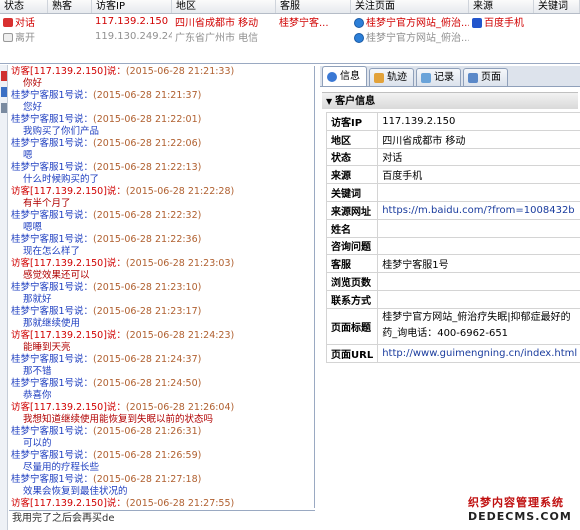 This screenshot has width=580, height=530. I want to click on message-header: 访客[117.139.2.150]说：(2015-06-28 21:22:28), so click(161, 192).